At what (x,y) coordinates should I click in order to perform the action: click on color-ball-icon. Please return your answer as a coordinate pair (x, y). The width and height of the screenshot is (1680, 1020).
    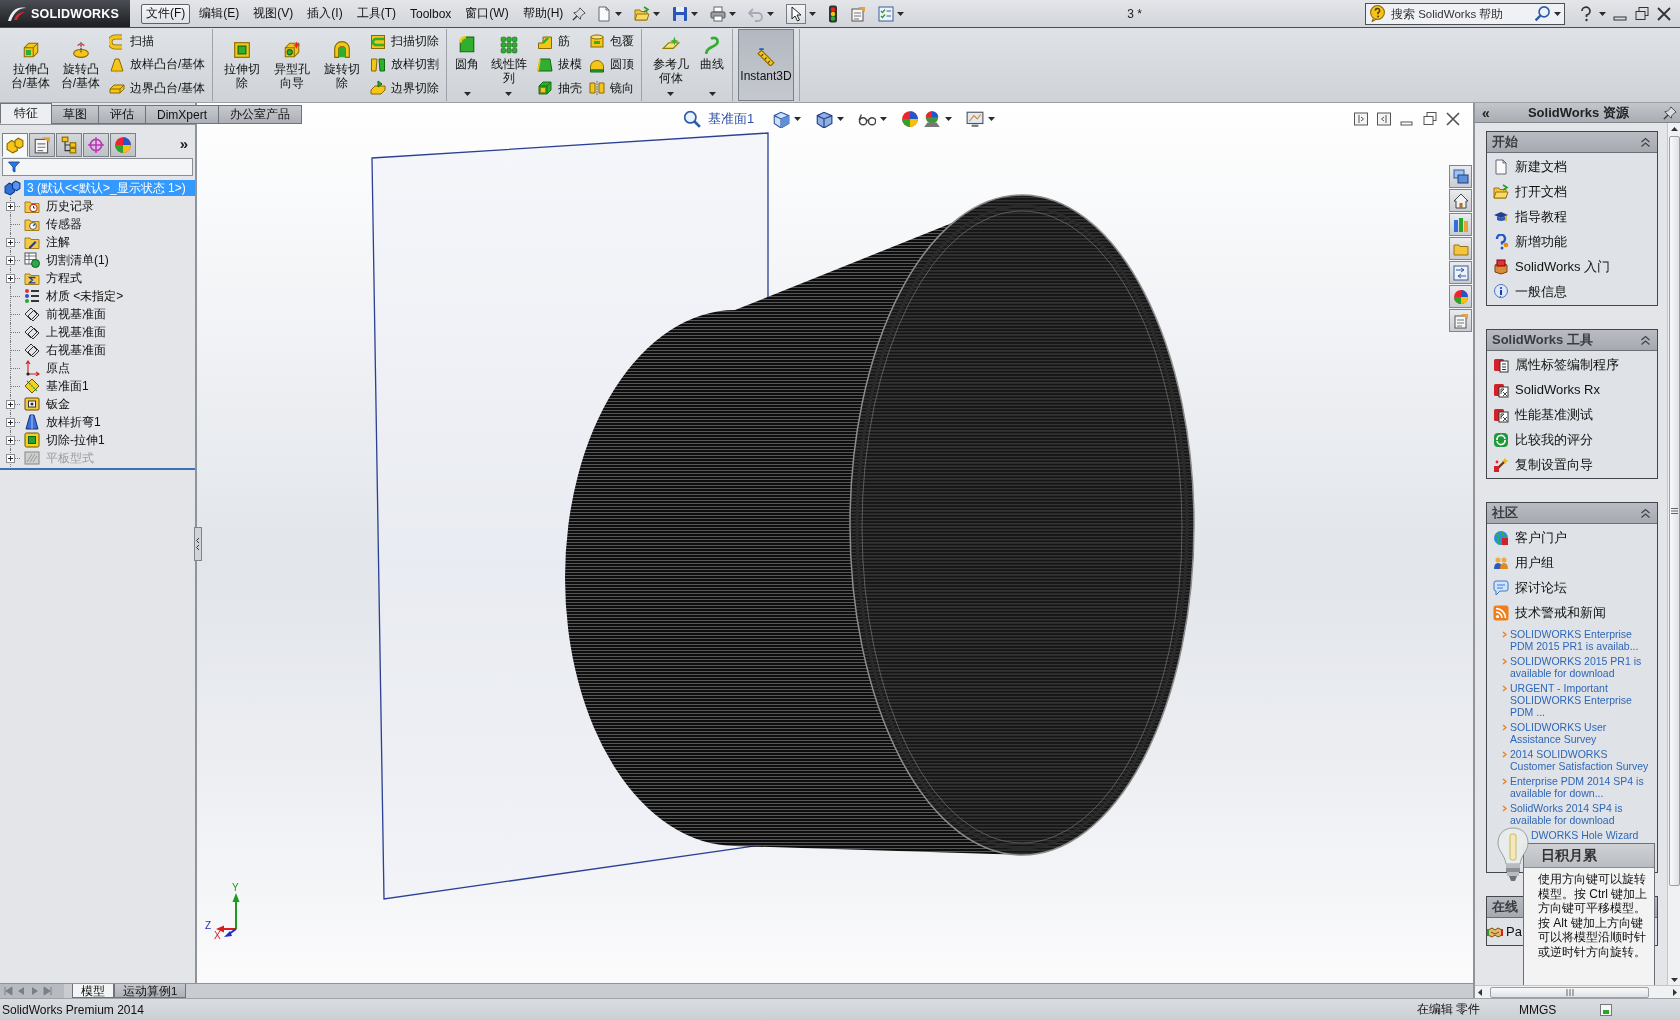
    Looking at the image, I should click on (910, 119).